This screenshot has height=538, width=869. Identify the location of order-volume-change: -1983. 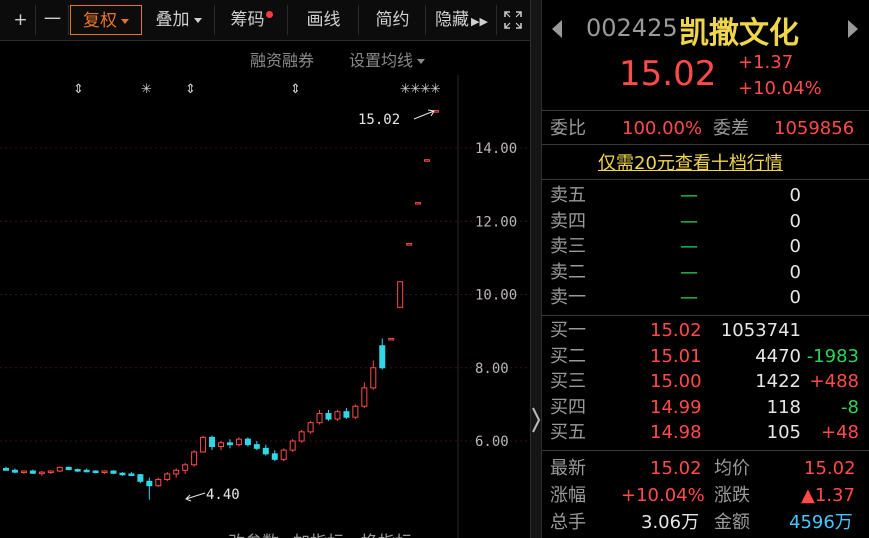
(832, 356).